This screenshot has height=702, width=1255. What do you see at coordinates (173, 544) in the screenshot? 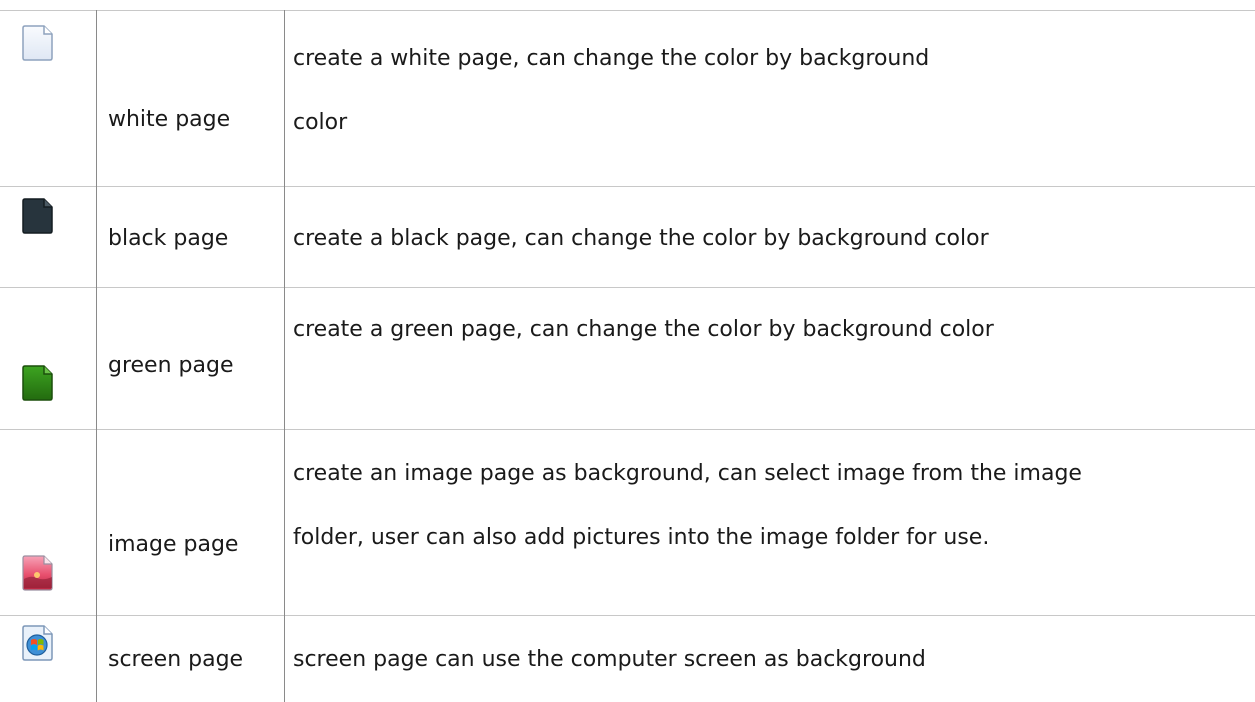
I see `row-name: image page` at bounding box center [173, 544].